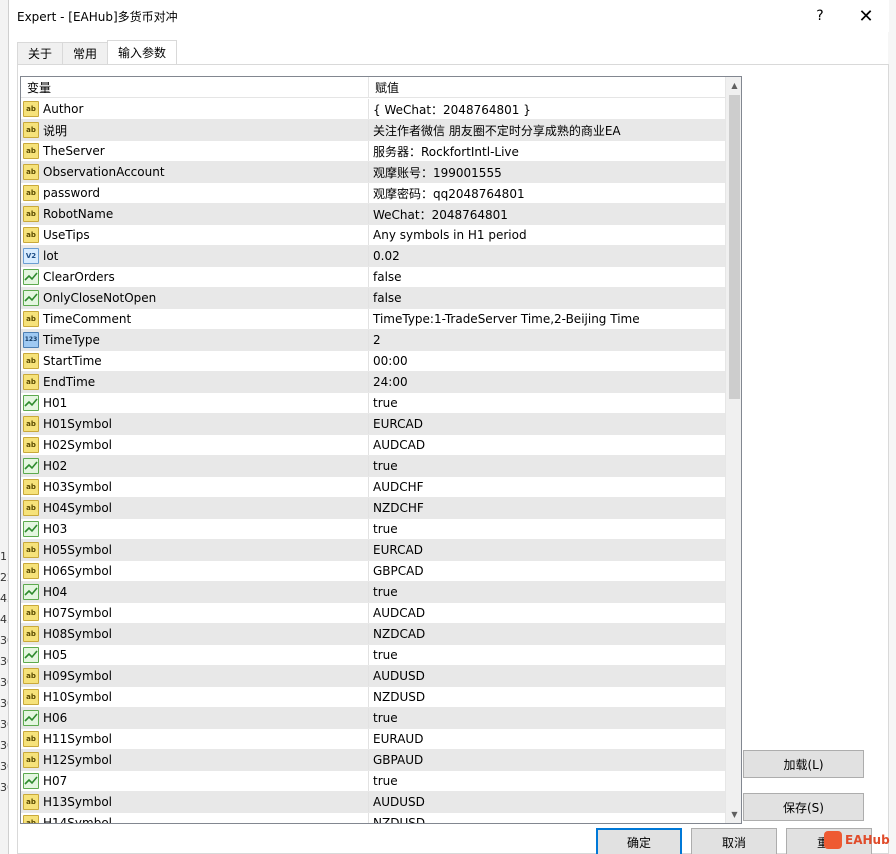  What do you see at coordinates (547, 87) in the screenshot?
I see `column-header-value: 赋值` at bounding box center [547, 87].